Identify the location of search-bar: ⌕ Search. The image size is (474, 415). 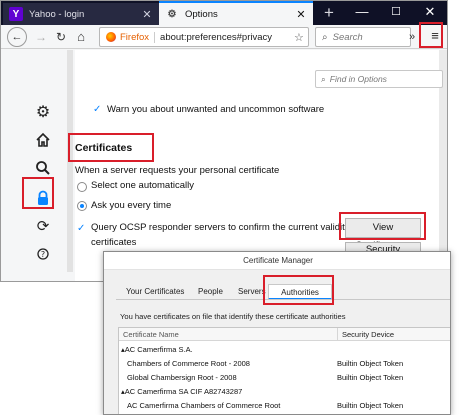
(363, 37).